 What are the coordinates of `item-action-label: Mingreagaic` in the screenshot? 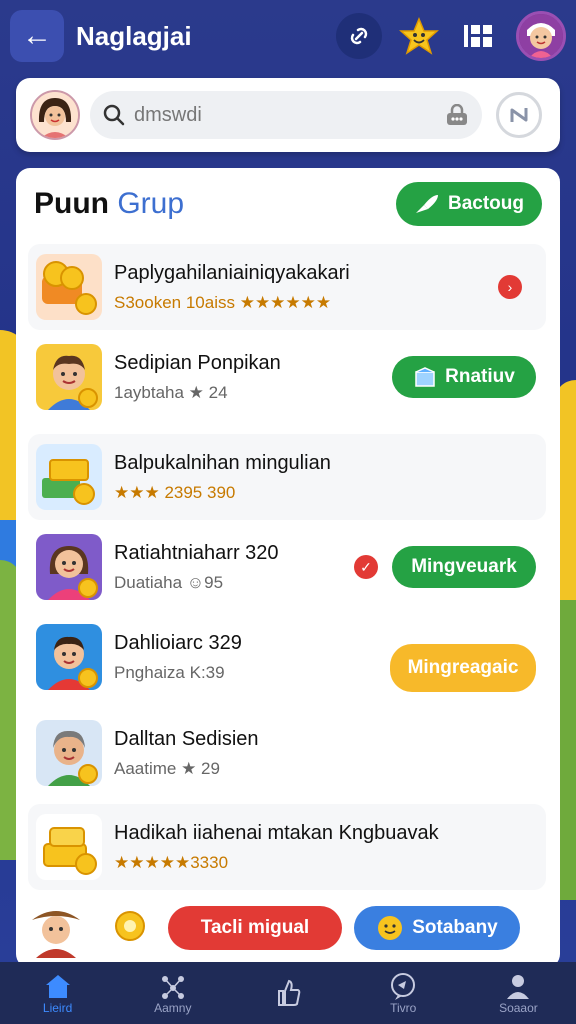 It's located at (463, 667).